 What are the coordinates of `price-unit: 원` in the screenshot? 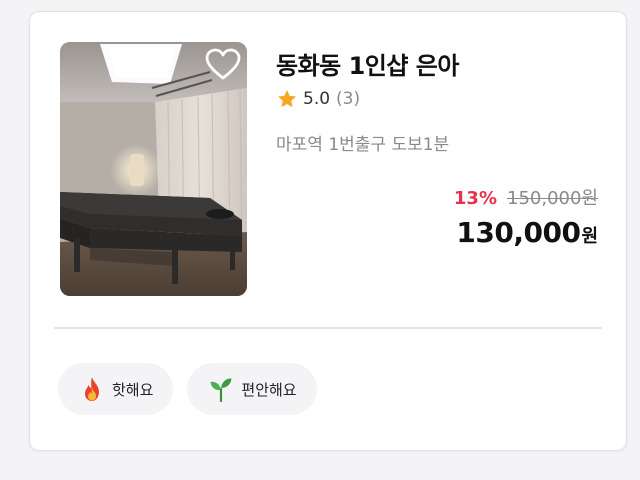 It's located at (589, 236).